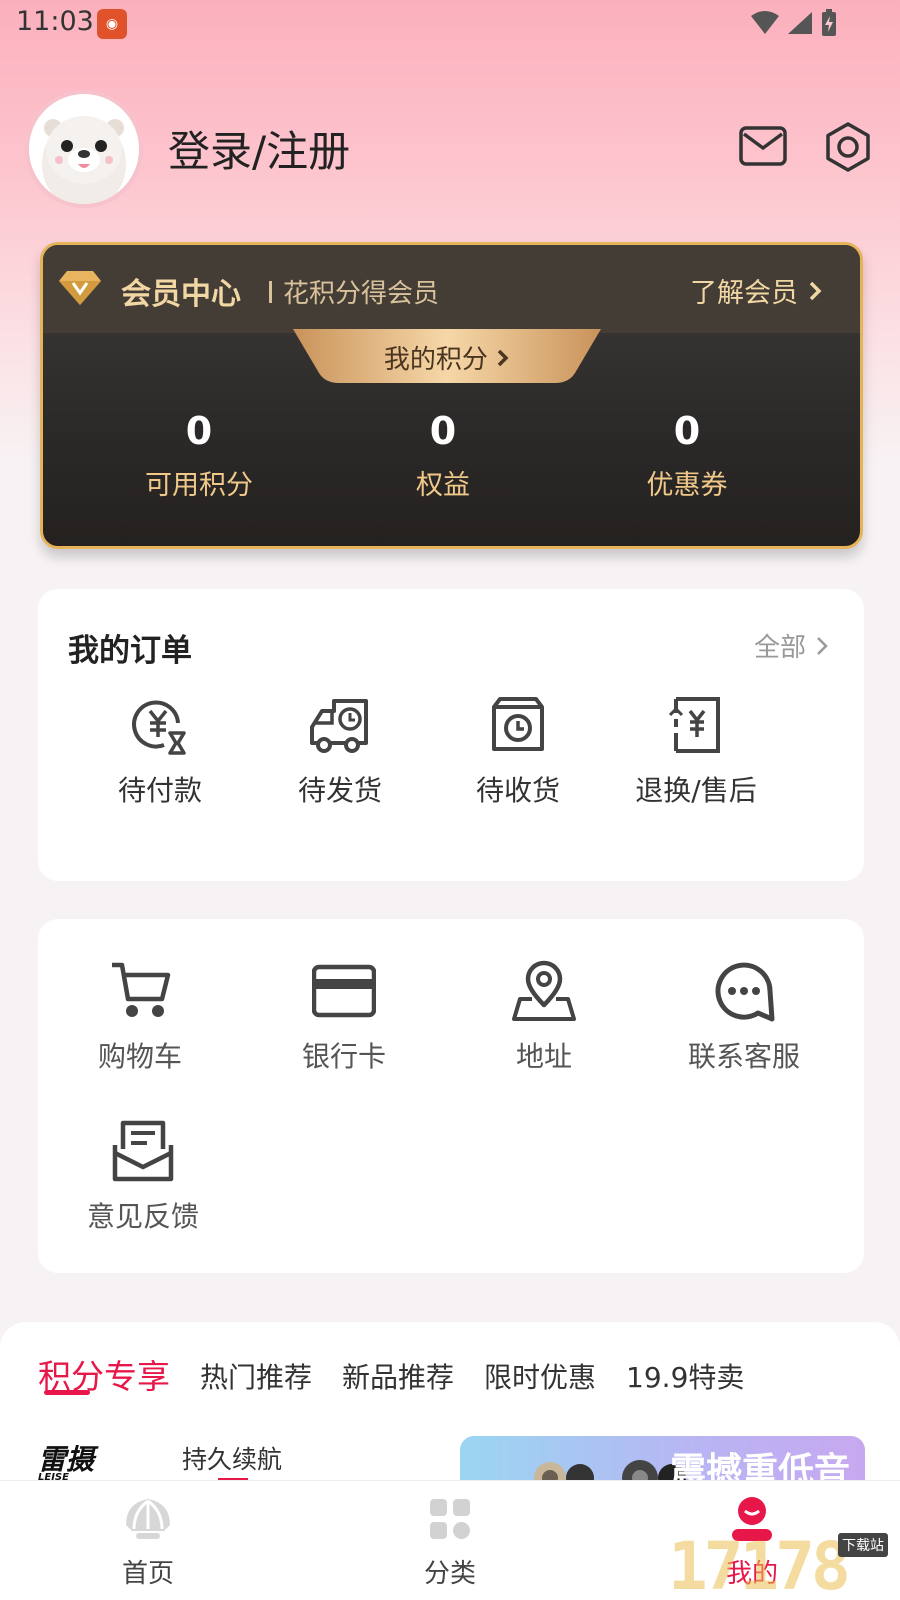  What do you see at coordinates (443, 453) in the screenshot?
I see `stat-benefits: 0 权益` at bounding box center [443, 453].